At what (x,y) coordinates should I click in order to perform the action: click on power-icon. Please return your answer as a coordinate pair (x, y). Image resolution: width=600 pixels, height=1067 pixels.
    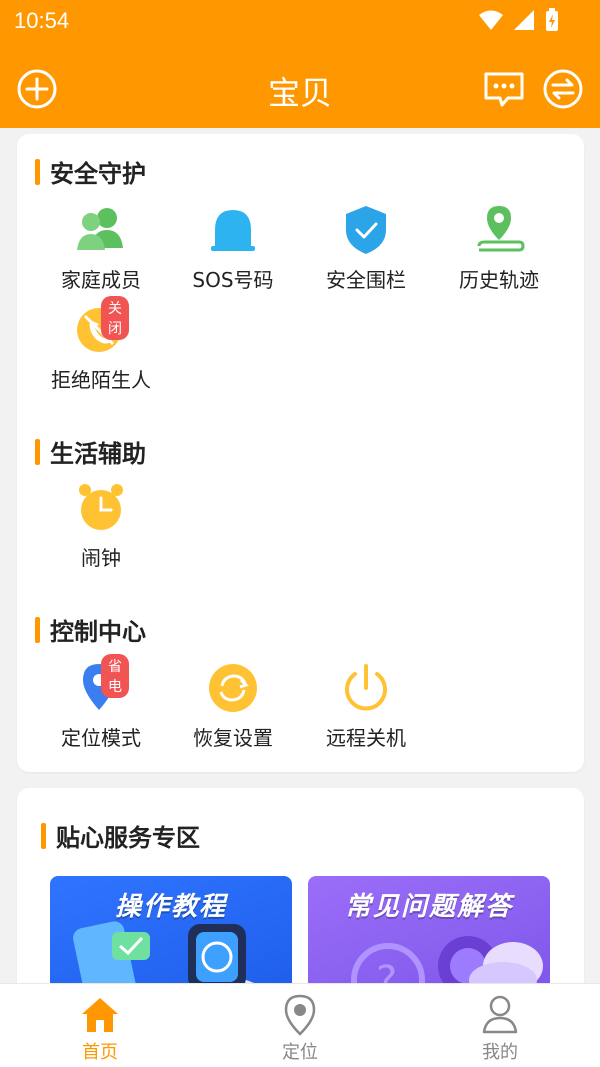
    Looking at the image, I should click on (366, 688).